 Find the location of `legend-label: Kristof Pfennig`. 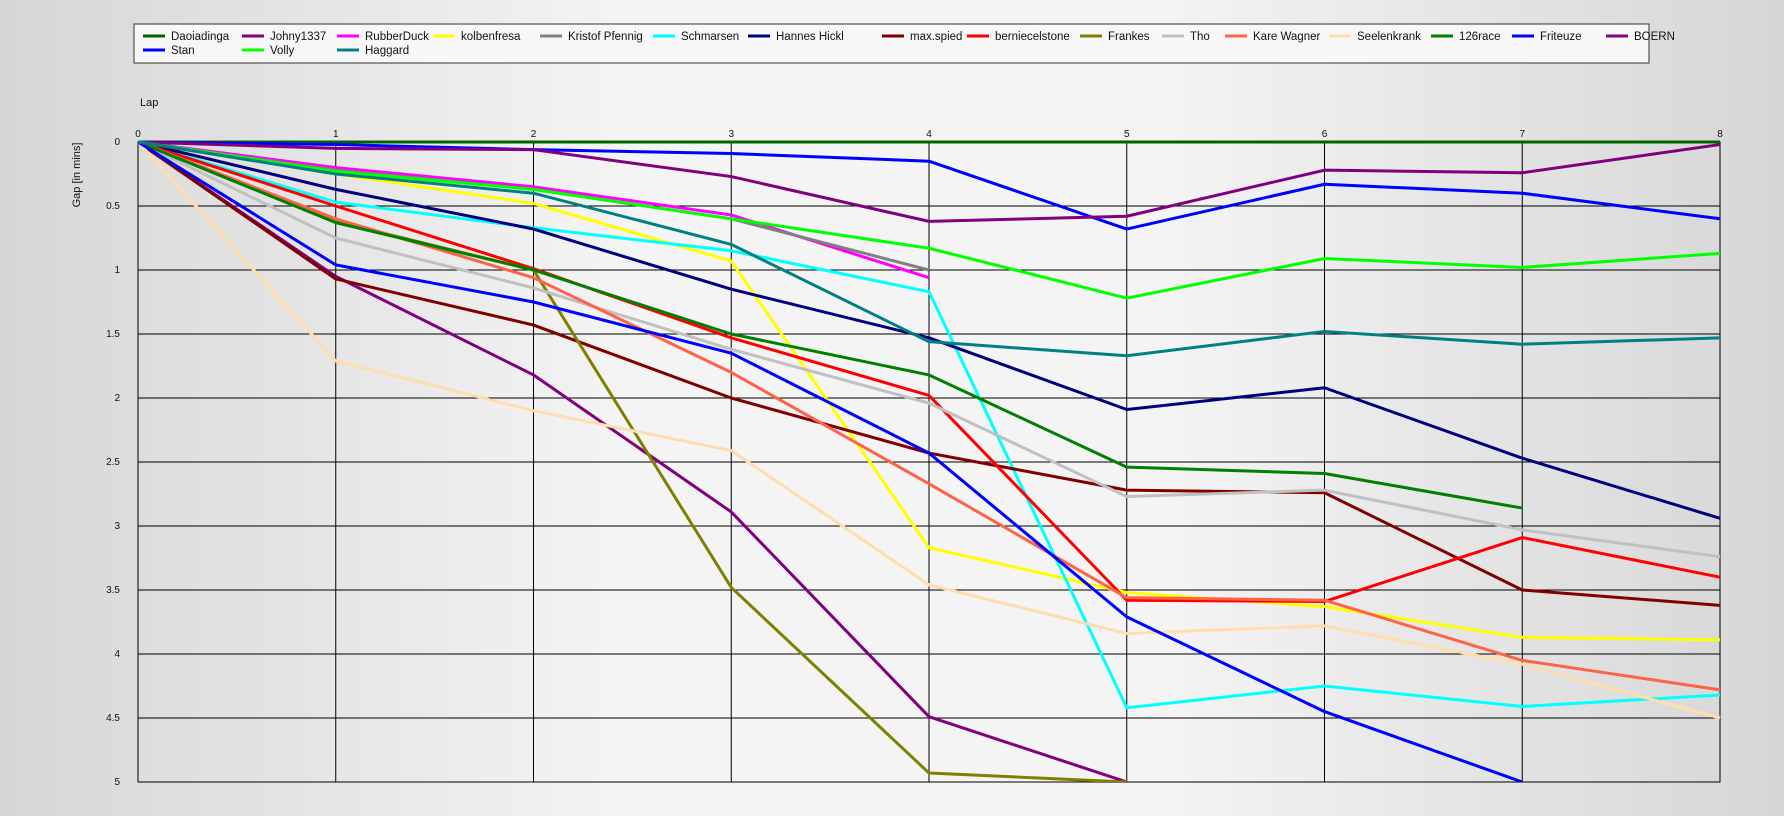

legend-label: Kristof Pfennig is located at coordinates (605, 37).